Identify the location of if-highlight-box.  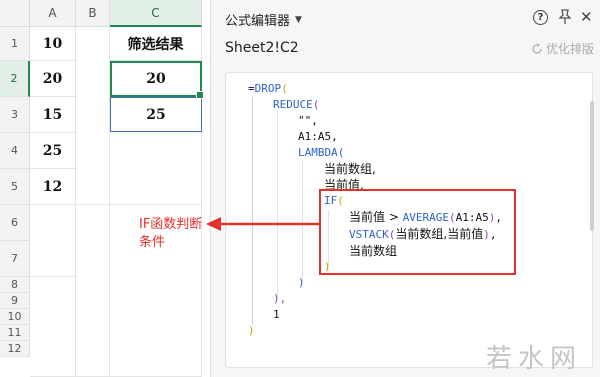
(417, 232).